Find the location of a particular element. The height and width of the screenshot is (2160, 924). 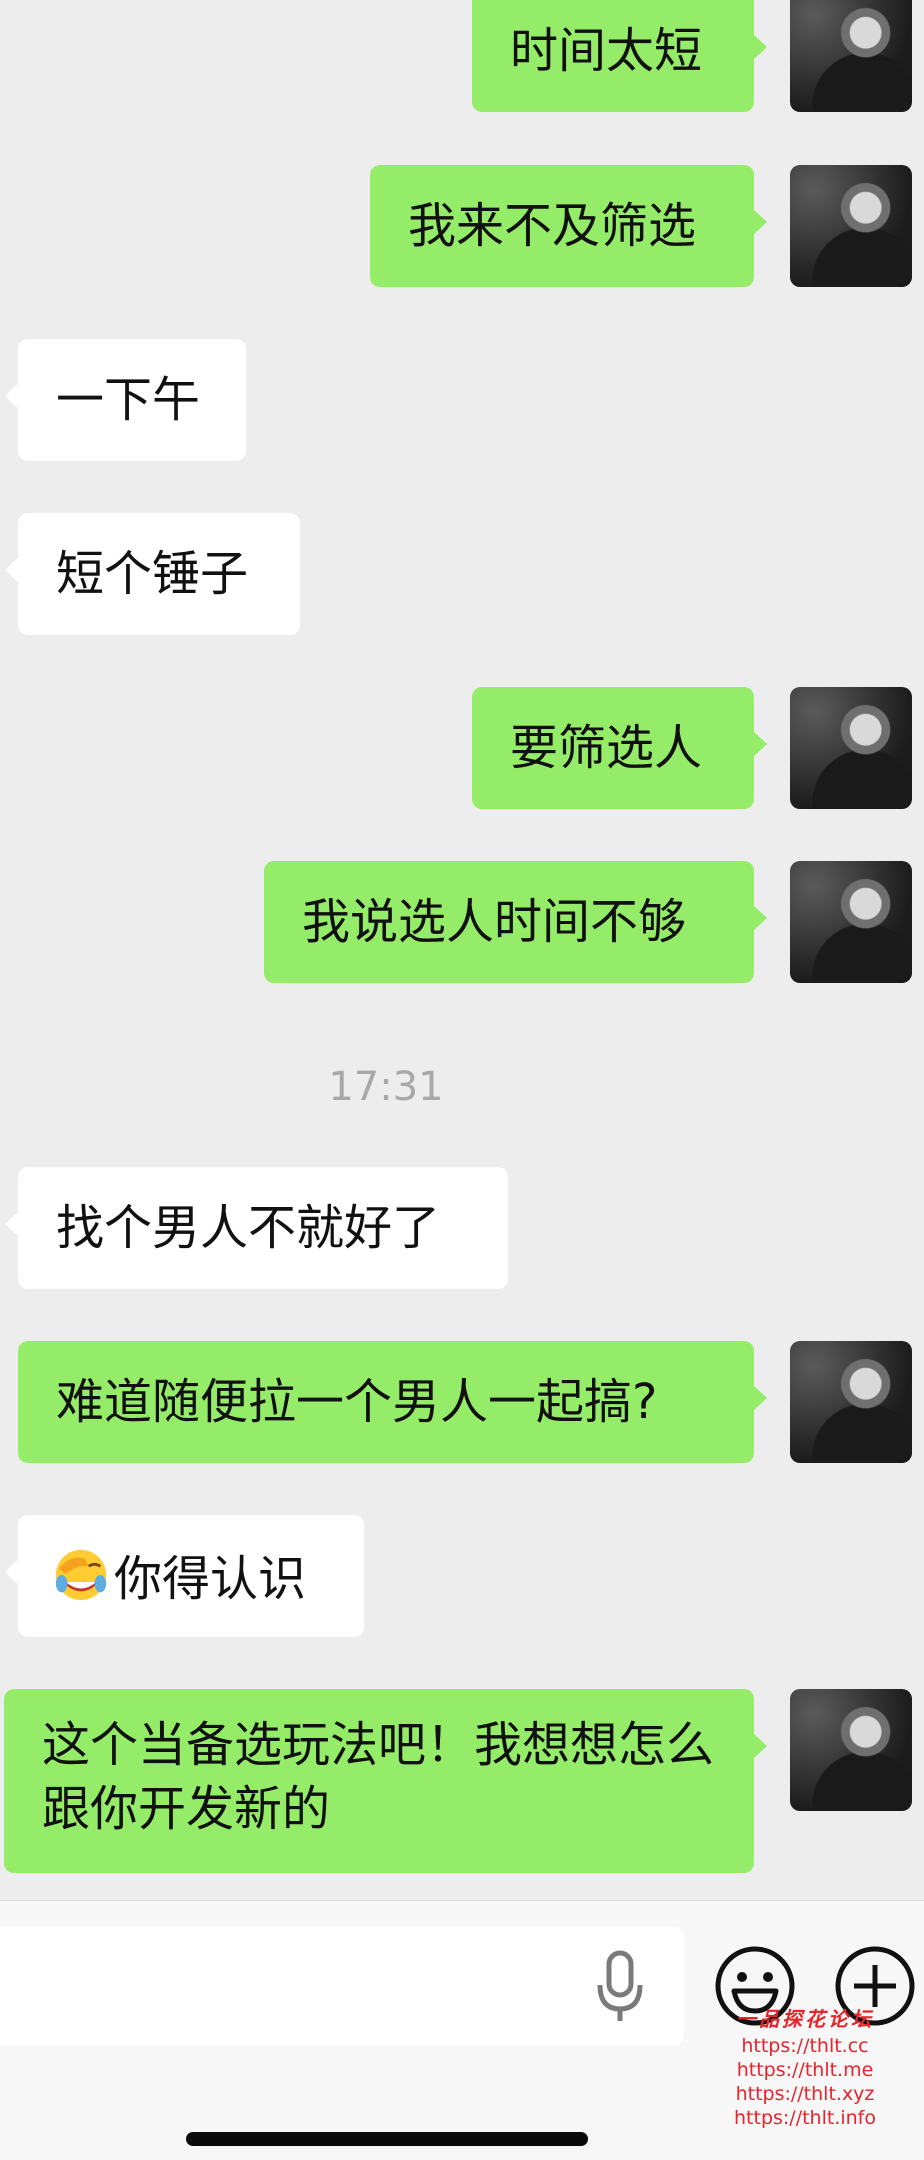

message-text: 你得认识 is located at coordinates (210, 1579).